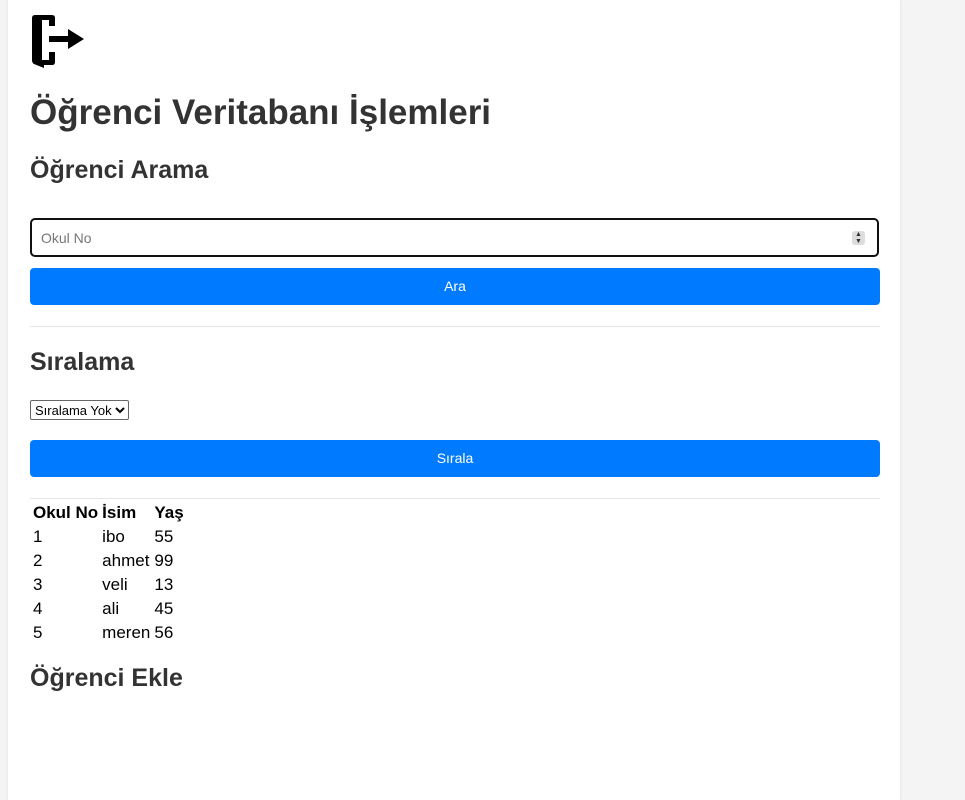 This screenshot has width=965, height=800. Describe the element at coordinates (38, 584) in the screenshot. I see `cell-number: 3` at that location.